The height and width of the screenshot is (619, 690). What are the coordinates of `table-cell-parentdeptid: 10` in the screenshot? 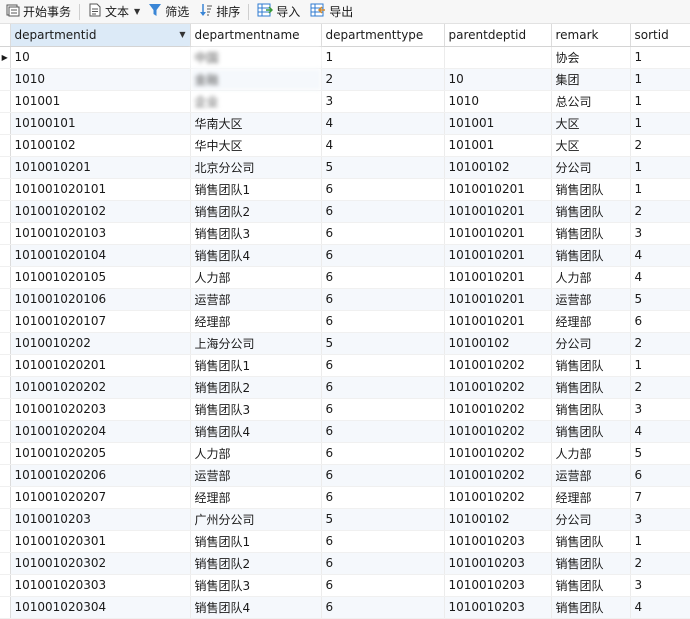 It's located at (498, 79).